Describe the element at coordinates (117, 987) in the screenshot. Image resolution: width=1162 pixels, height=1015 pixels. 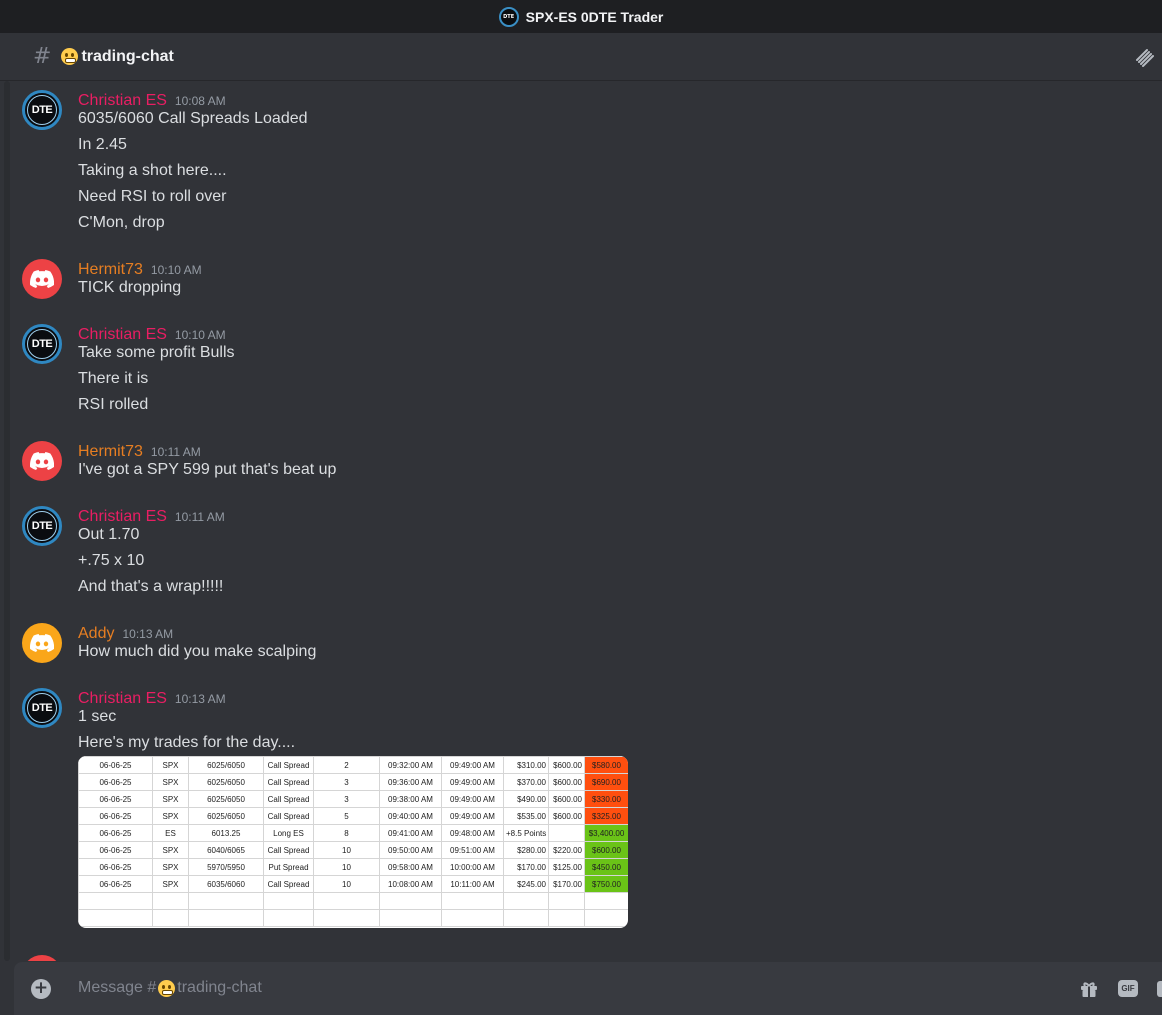
I see `placeholder-prefix: Message #` at that location.